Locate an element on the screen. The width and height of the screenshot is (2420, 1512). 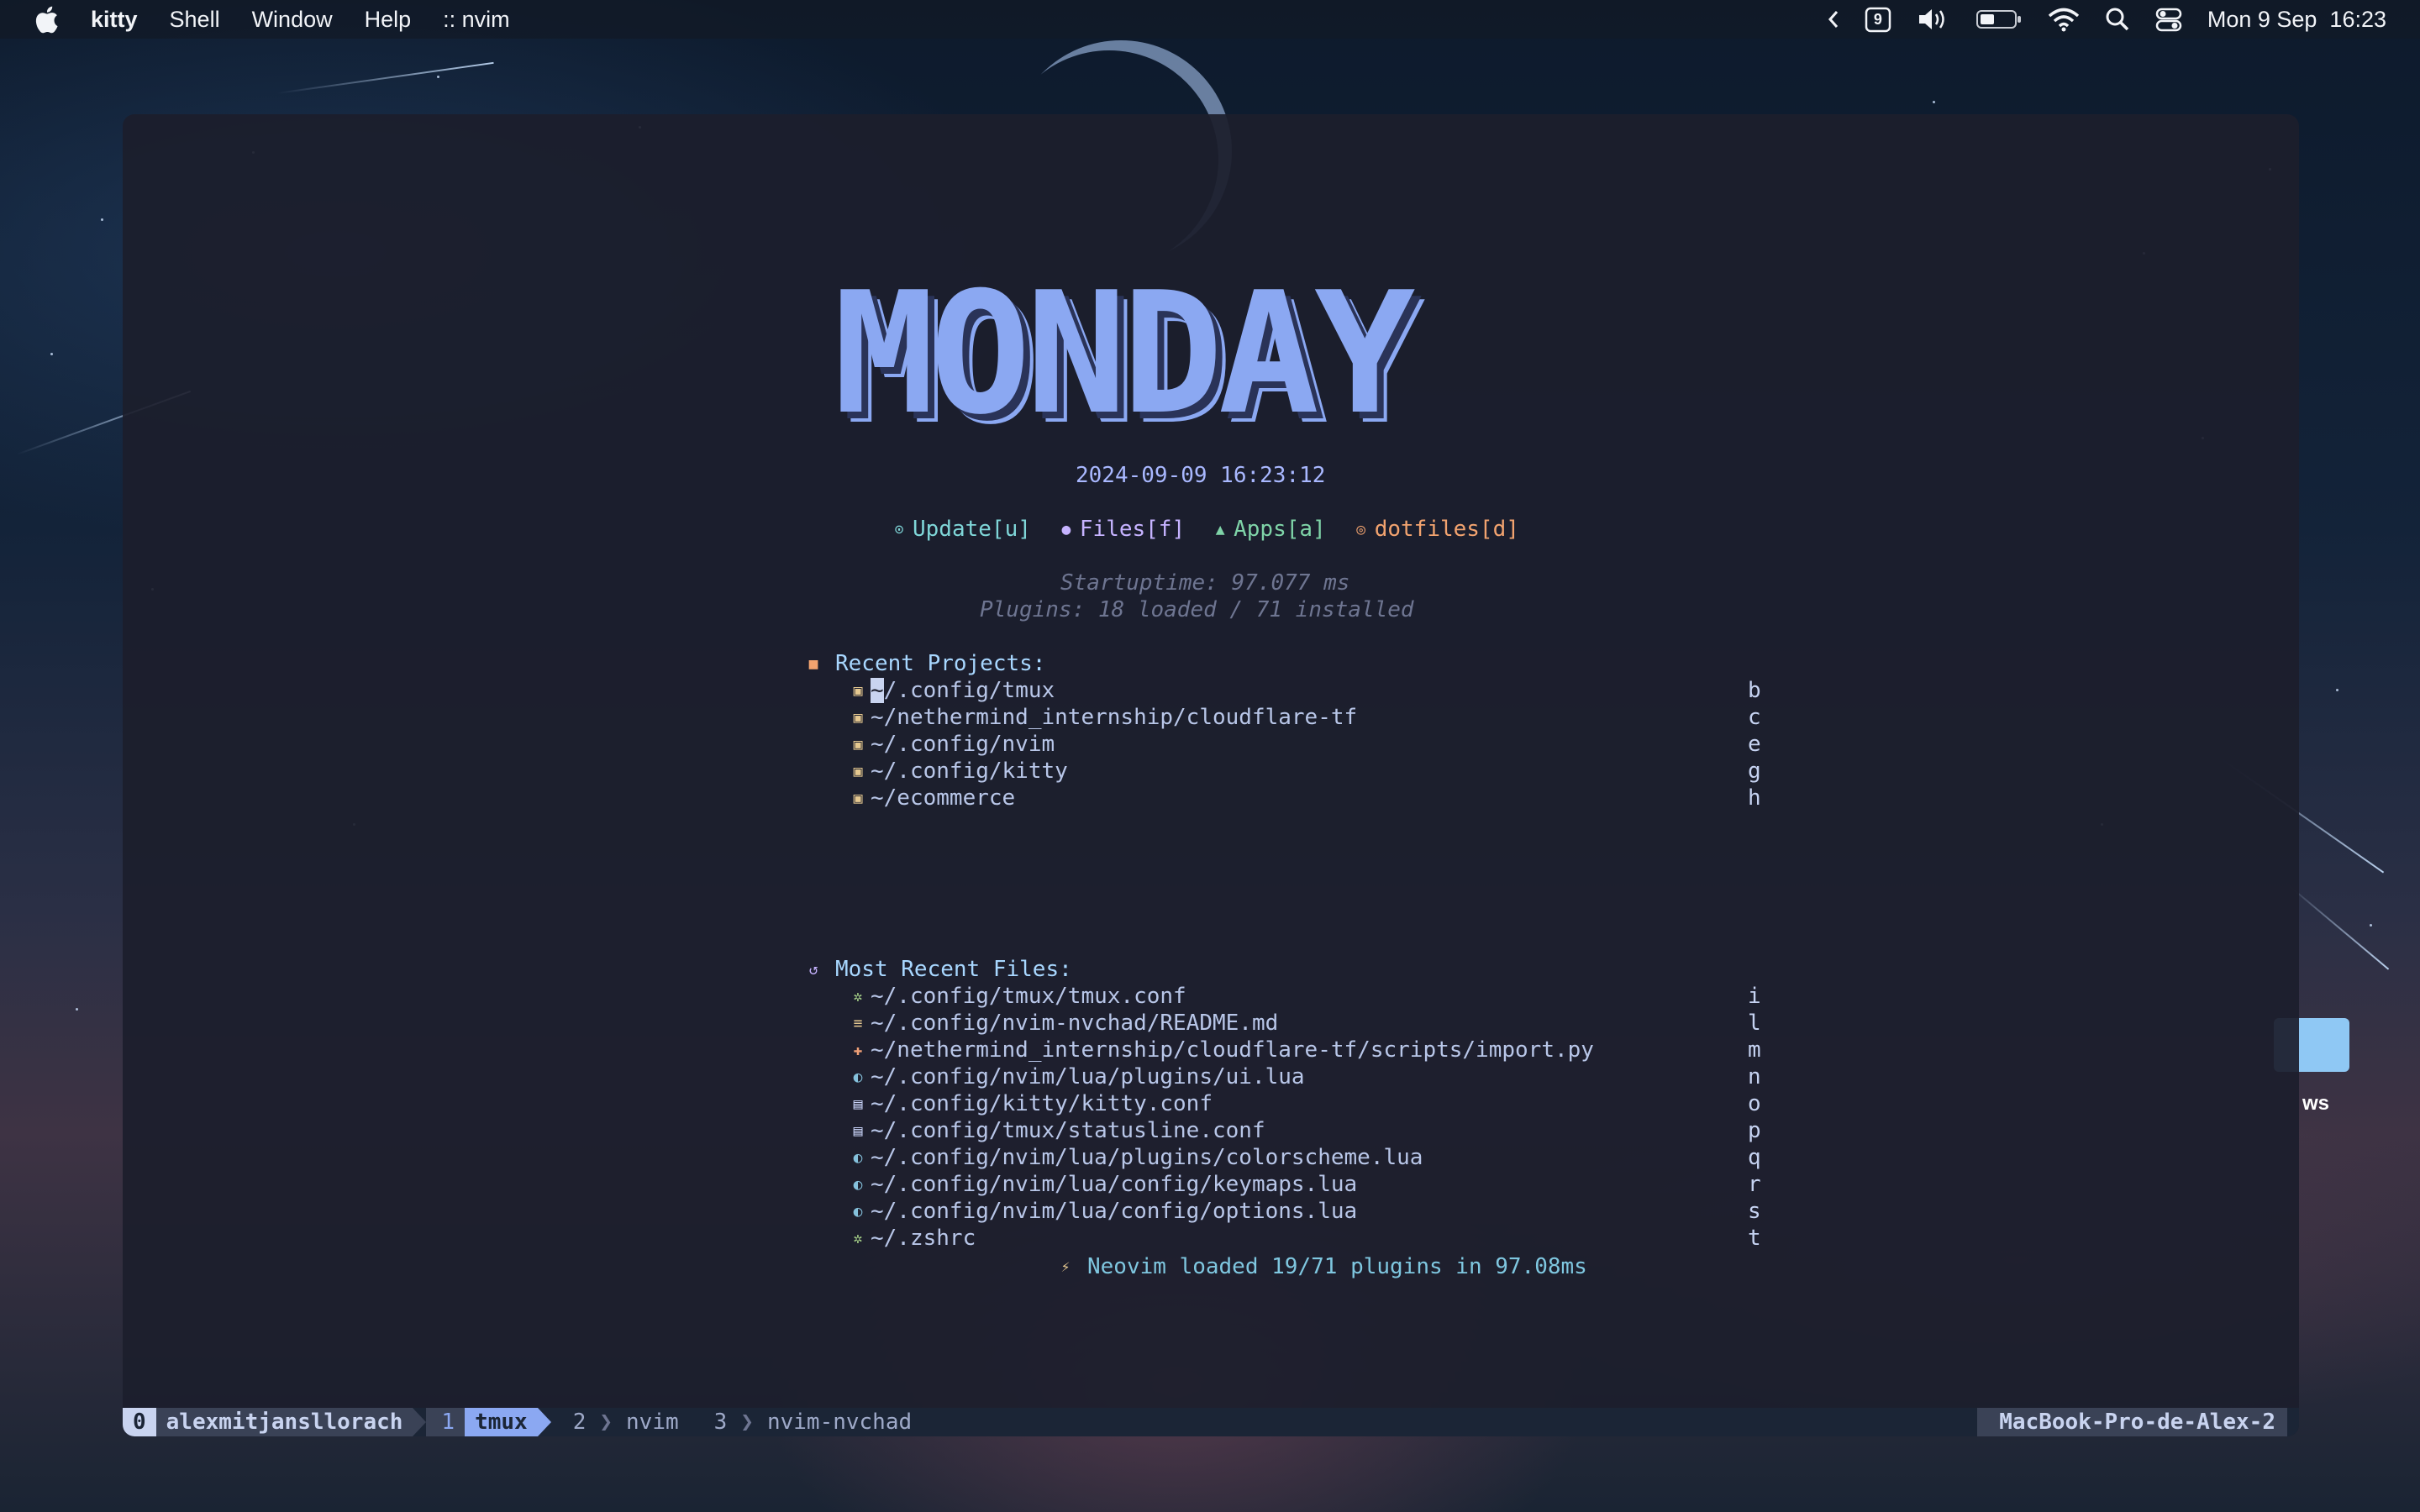
dotfiles-button: dotfiles[d] is located at coordinates (1447, 529).